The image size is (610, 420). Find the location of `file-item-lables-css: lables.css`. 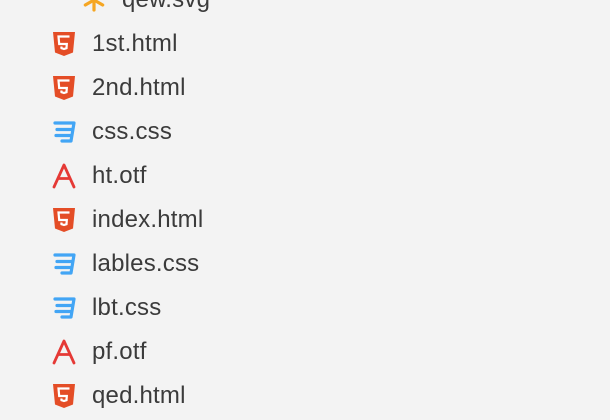

file-item-lables-css: lables.css is located at coordinates (305, 264).